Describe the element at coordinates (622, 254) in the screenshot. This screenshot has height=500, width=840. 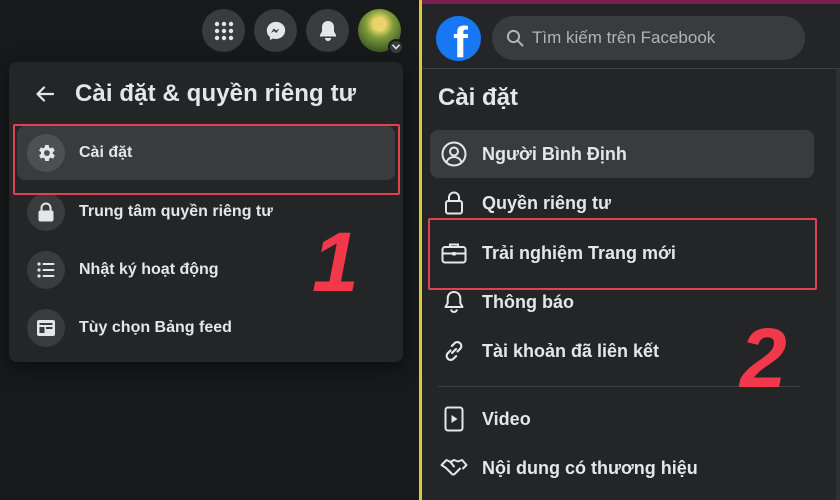
I see `highlight-box-new-pages-experience` at that location.